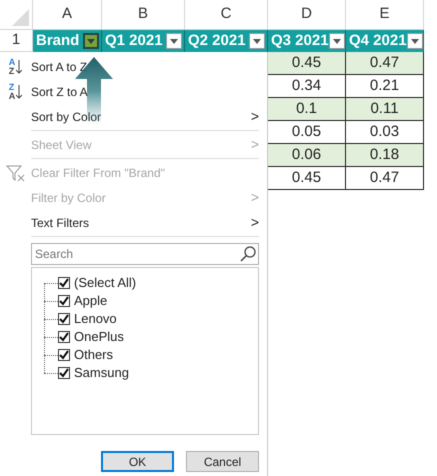 The height and width of the screenshot is (476, 437). I want to click on table-header-cell: Q2 2021, so click(226, 41).